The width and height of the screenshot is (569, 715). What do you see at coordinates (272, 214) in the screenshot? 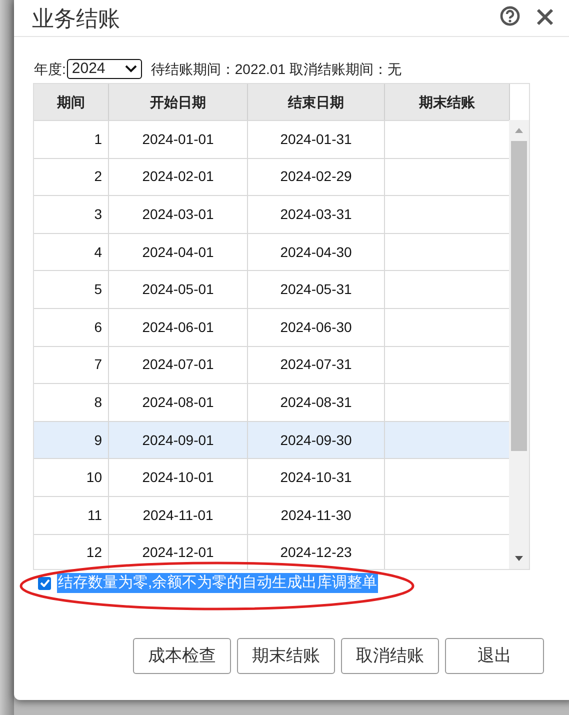
I see `table-row: 3 2024-03-01 2024-03-31` at bounding box center [272, 214].